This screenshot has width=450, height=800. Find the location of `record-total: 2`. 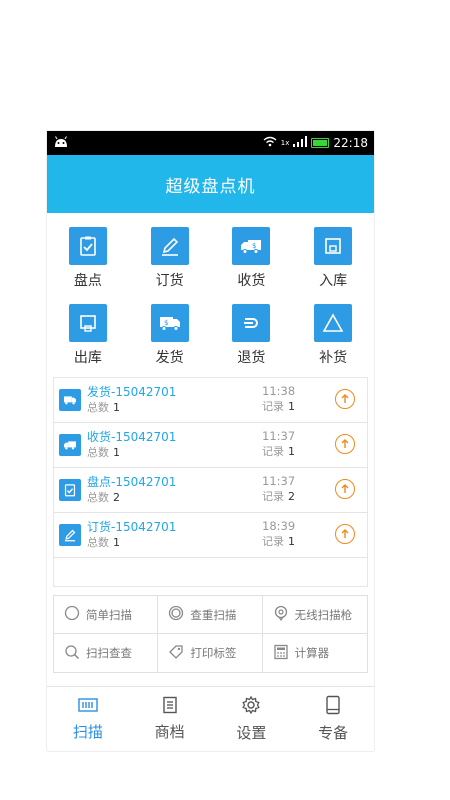

record-total: 2 is located at coordinates (116, 497).